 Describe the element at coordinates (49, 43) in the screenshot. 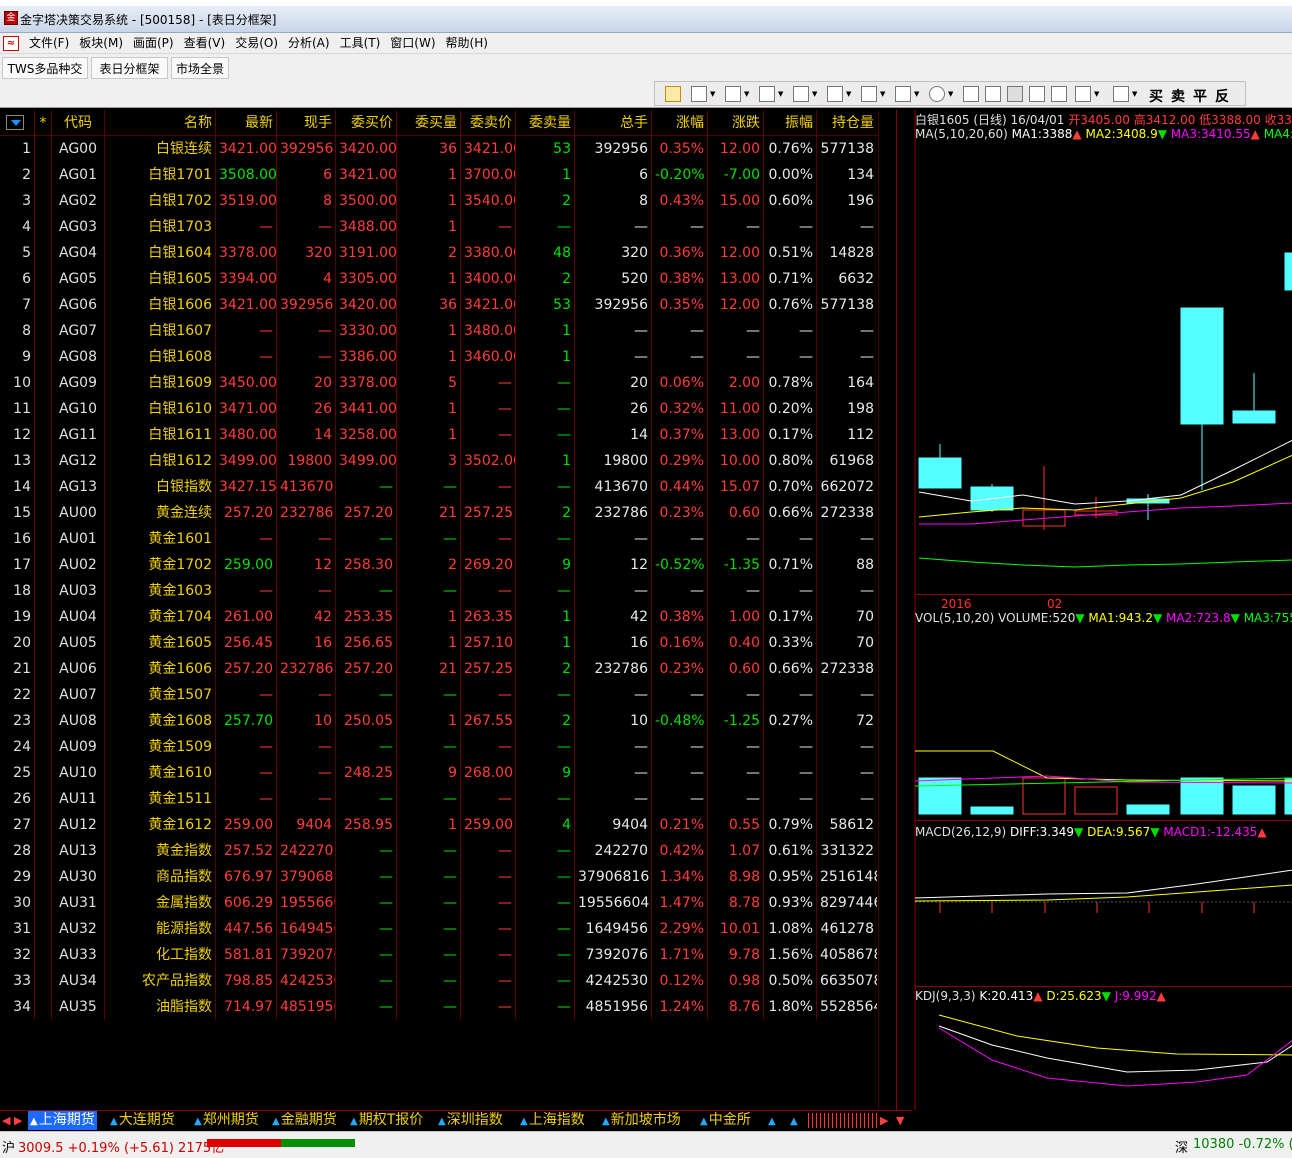

I see `menu-item-0: 文件(F)` at that location.